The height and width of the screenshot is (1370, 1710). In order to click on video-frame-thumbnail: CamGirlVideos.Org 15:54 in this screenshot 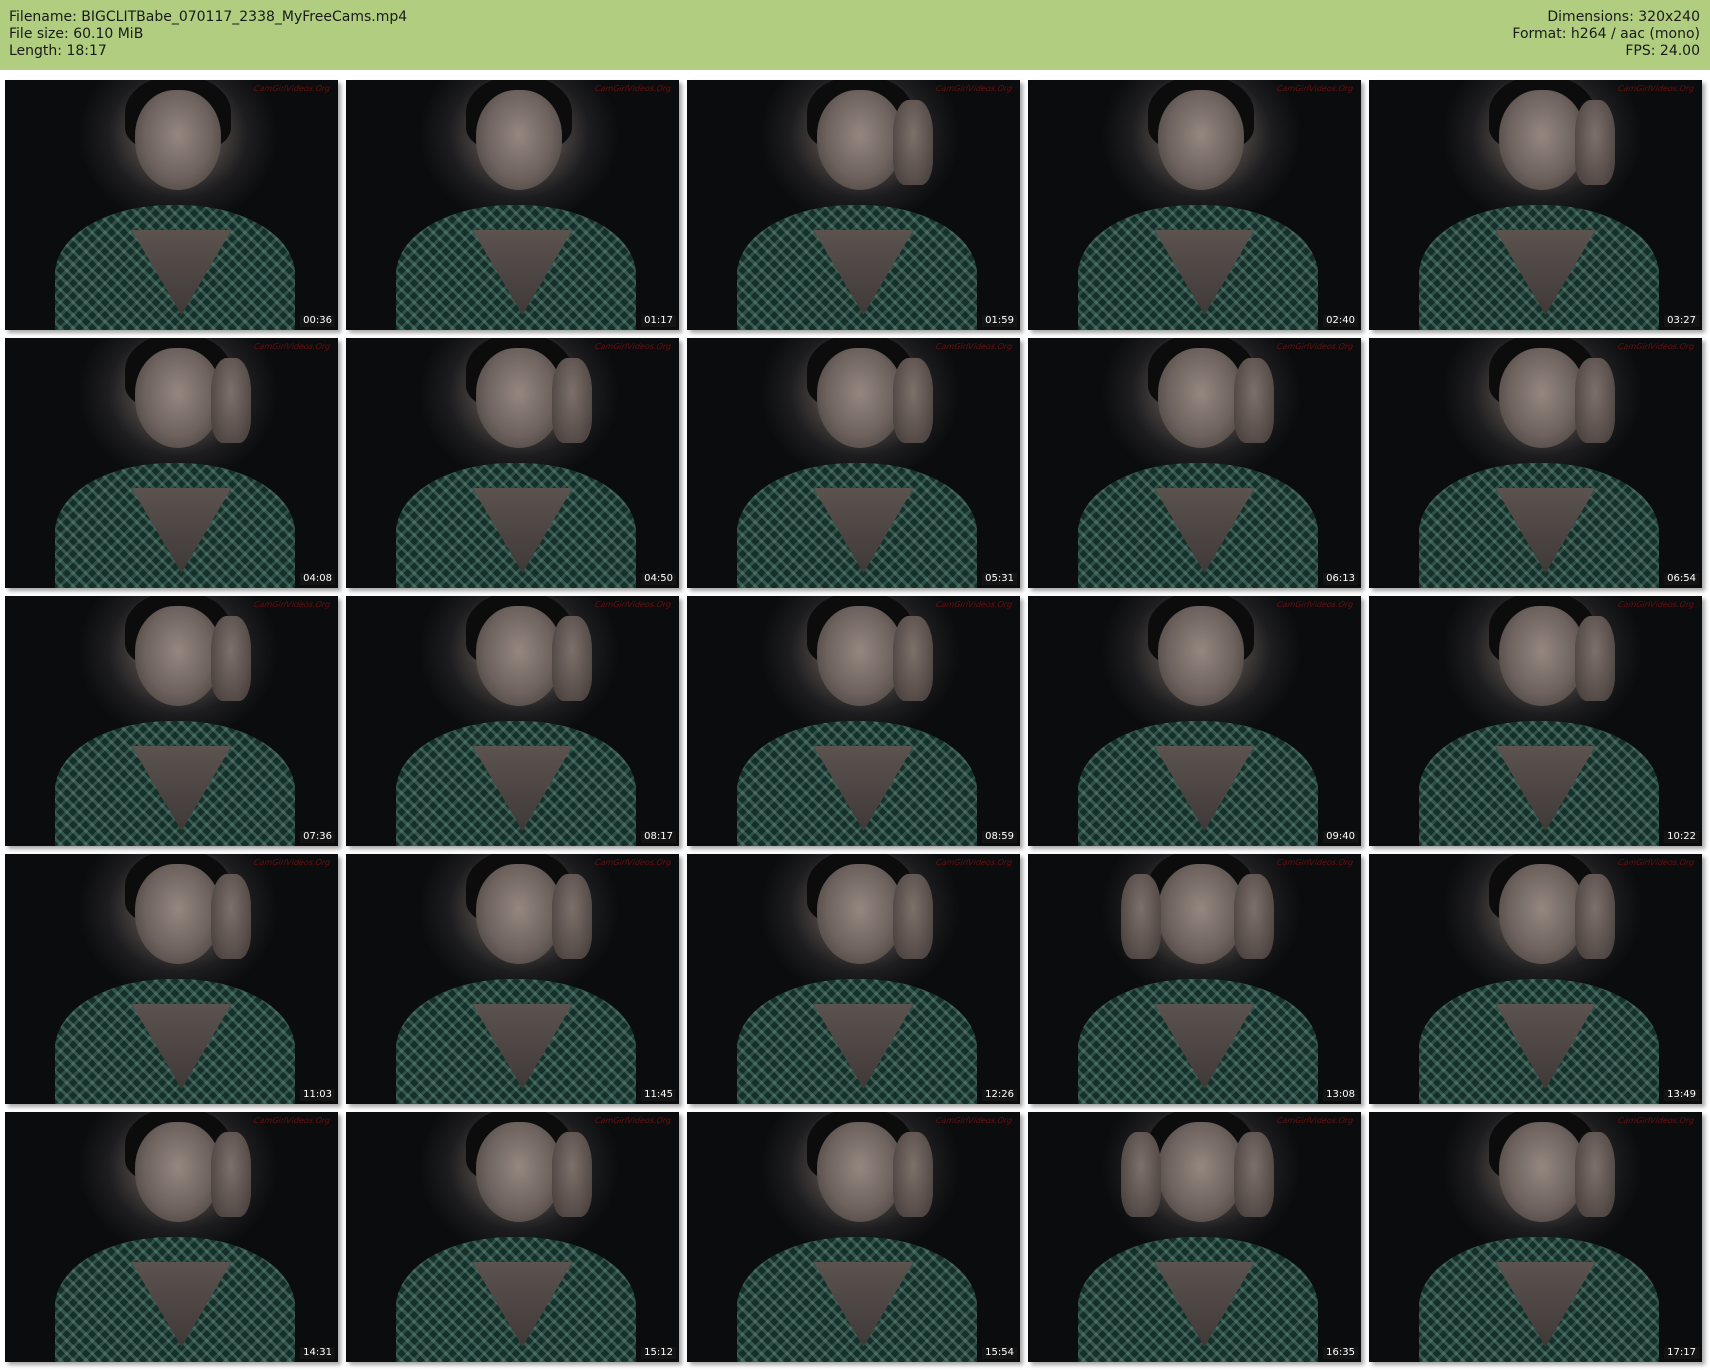, I will do `click(853, 1237)`.